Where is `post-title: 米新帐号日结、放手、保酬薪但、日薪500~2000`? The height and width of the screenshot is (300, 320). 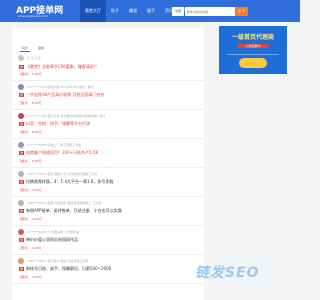 post-title: 米新帐号日结、放手、保酬薪但、日薪500~2000 is located at coordinates (65, 269).